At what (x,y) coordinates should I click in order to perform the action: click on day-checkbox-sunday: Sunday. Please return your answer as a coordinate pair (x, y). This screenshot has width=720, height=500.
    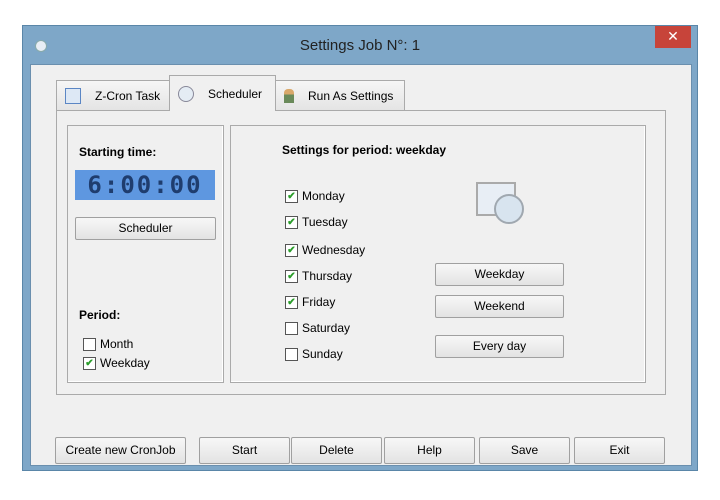
    Looking at the image, I should click on (314, 354).